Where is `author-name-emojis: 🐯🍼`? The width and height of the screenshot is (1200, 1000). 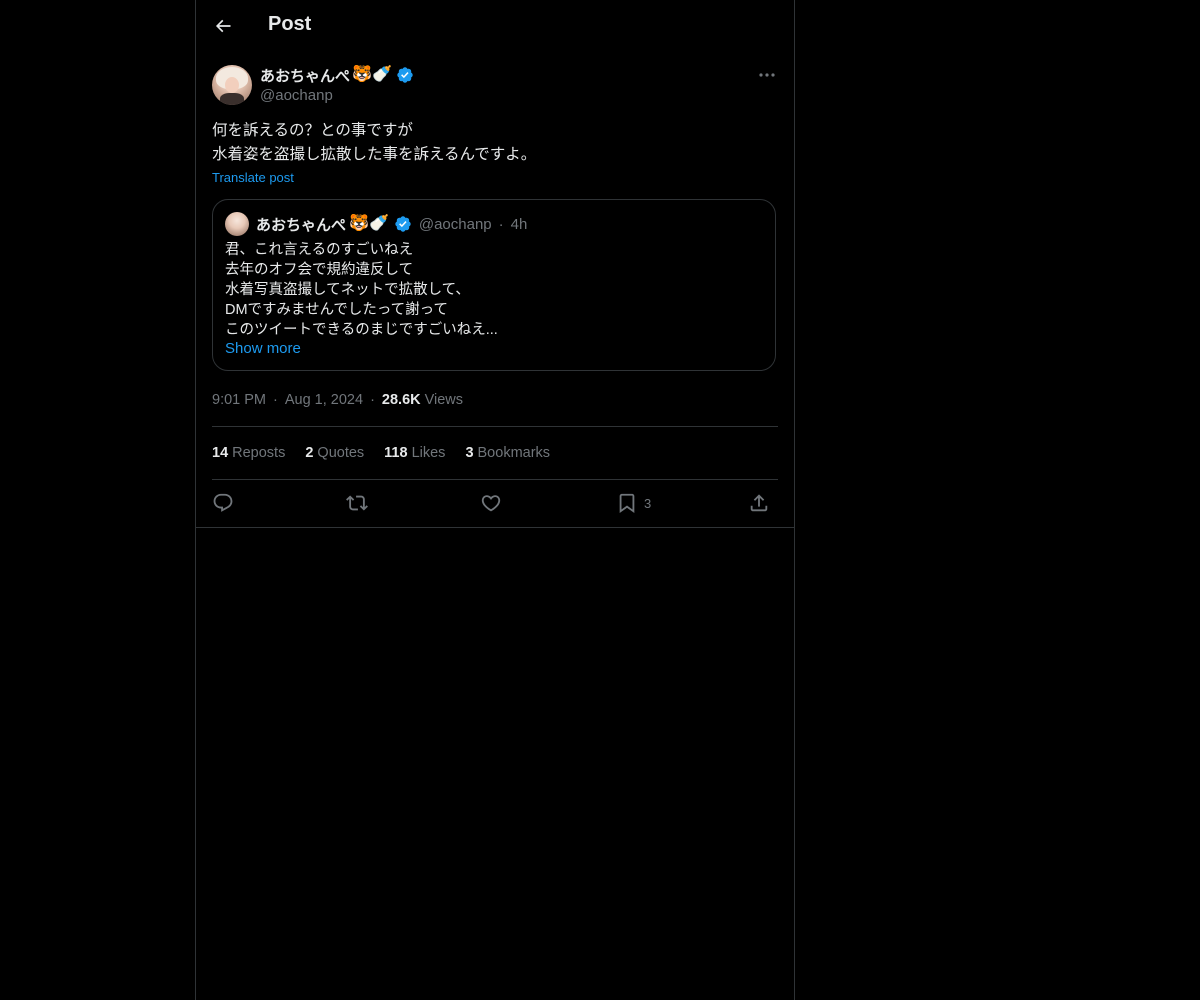
author-name-emojis: 🐯🍼 is located at coordinates (372, 74).